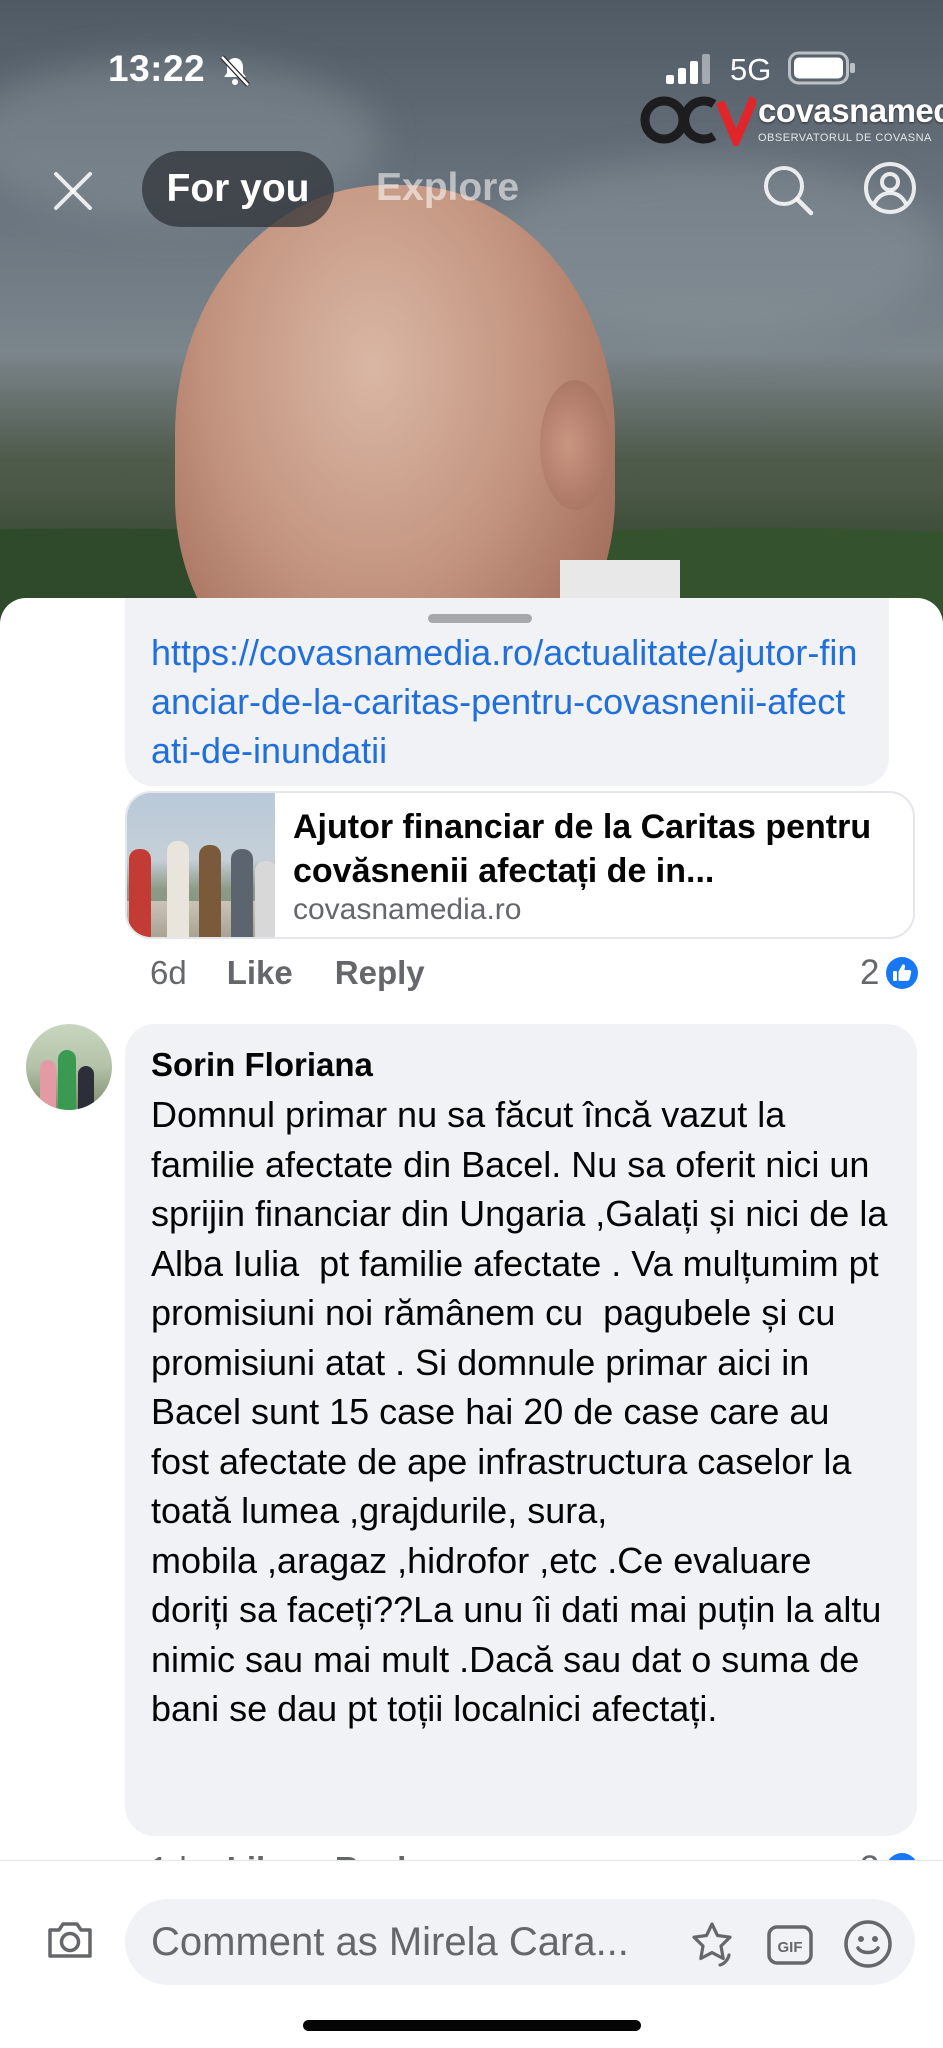  I want to click on avatar, so click(69, 1067).